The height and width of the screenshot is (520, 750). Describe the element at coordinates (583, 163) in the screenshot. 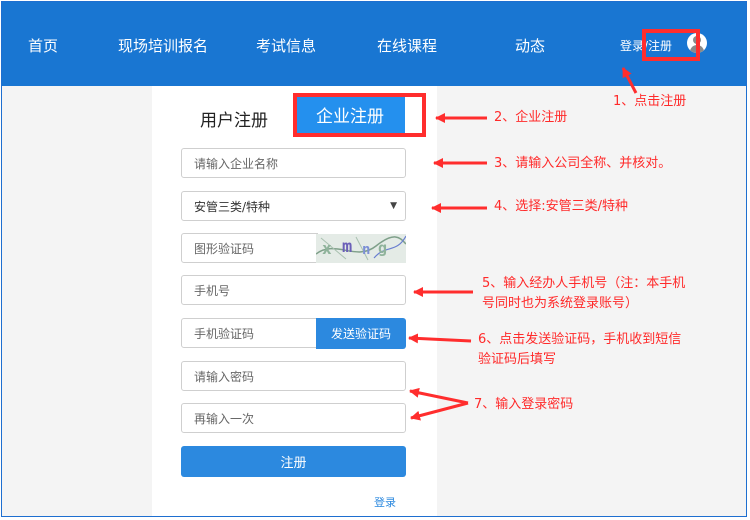

I see `annotation-step3: 3、请输入公司全称、并核对。` at that location.